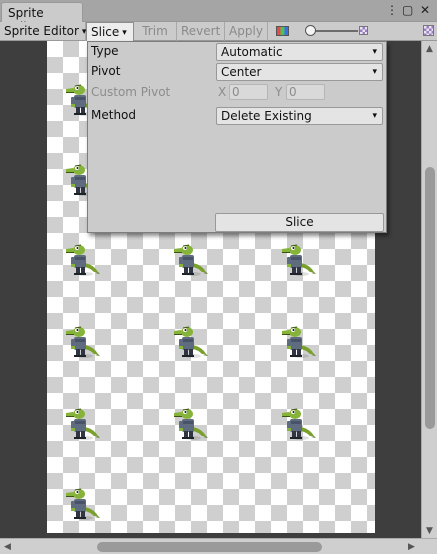 This screenshot has width=437, height=554. Describe the element at coordinates (222, 92) in the screenshot. I see `custom-pivot-x-label: X` at that location.